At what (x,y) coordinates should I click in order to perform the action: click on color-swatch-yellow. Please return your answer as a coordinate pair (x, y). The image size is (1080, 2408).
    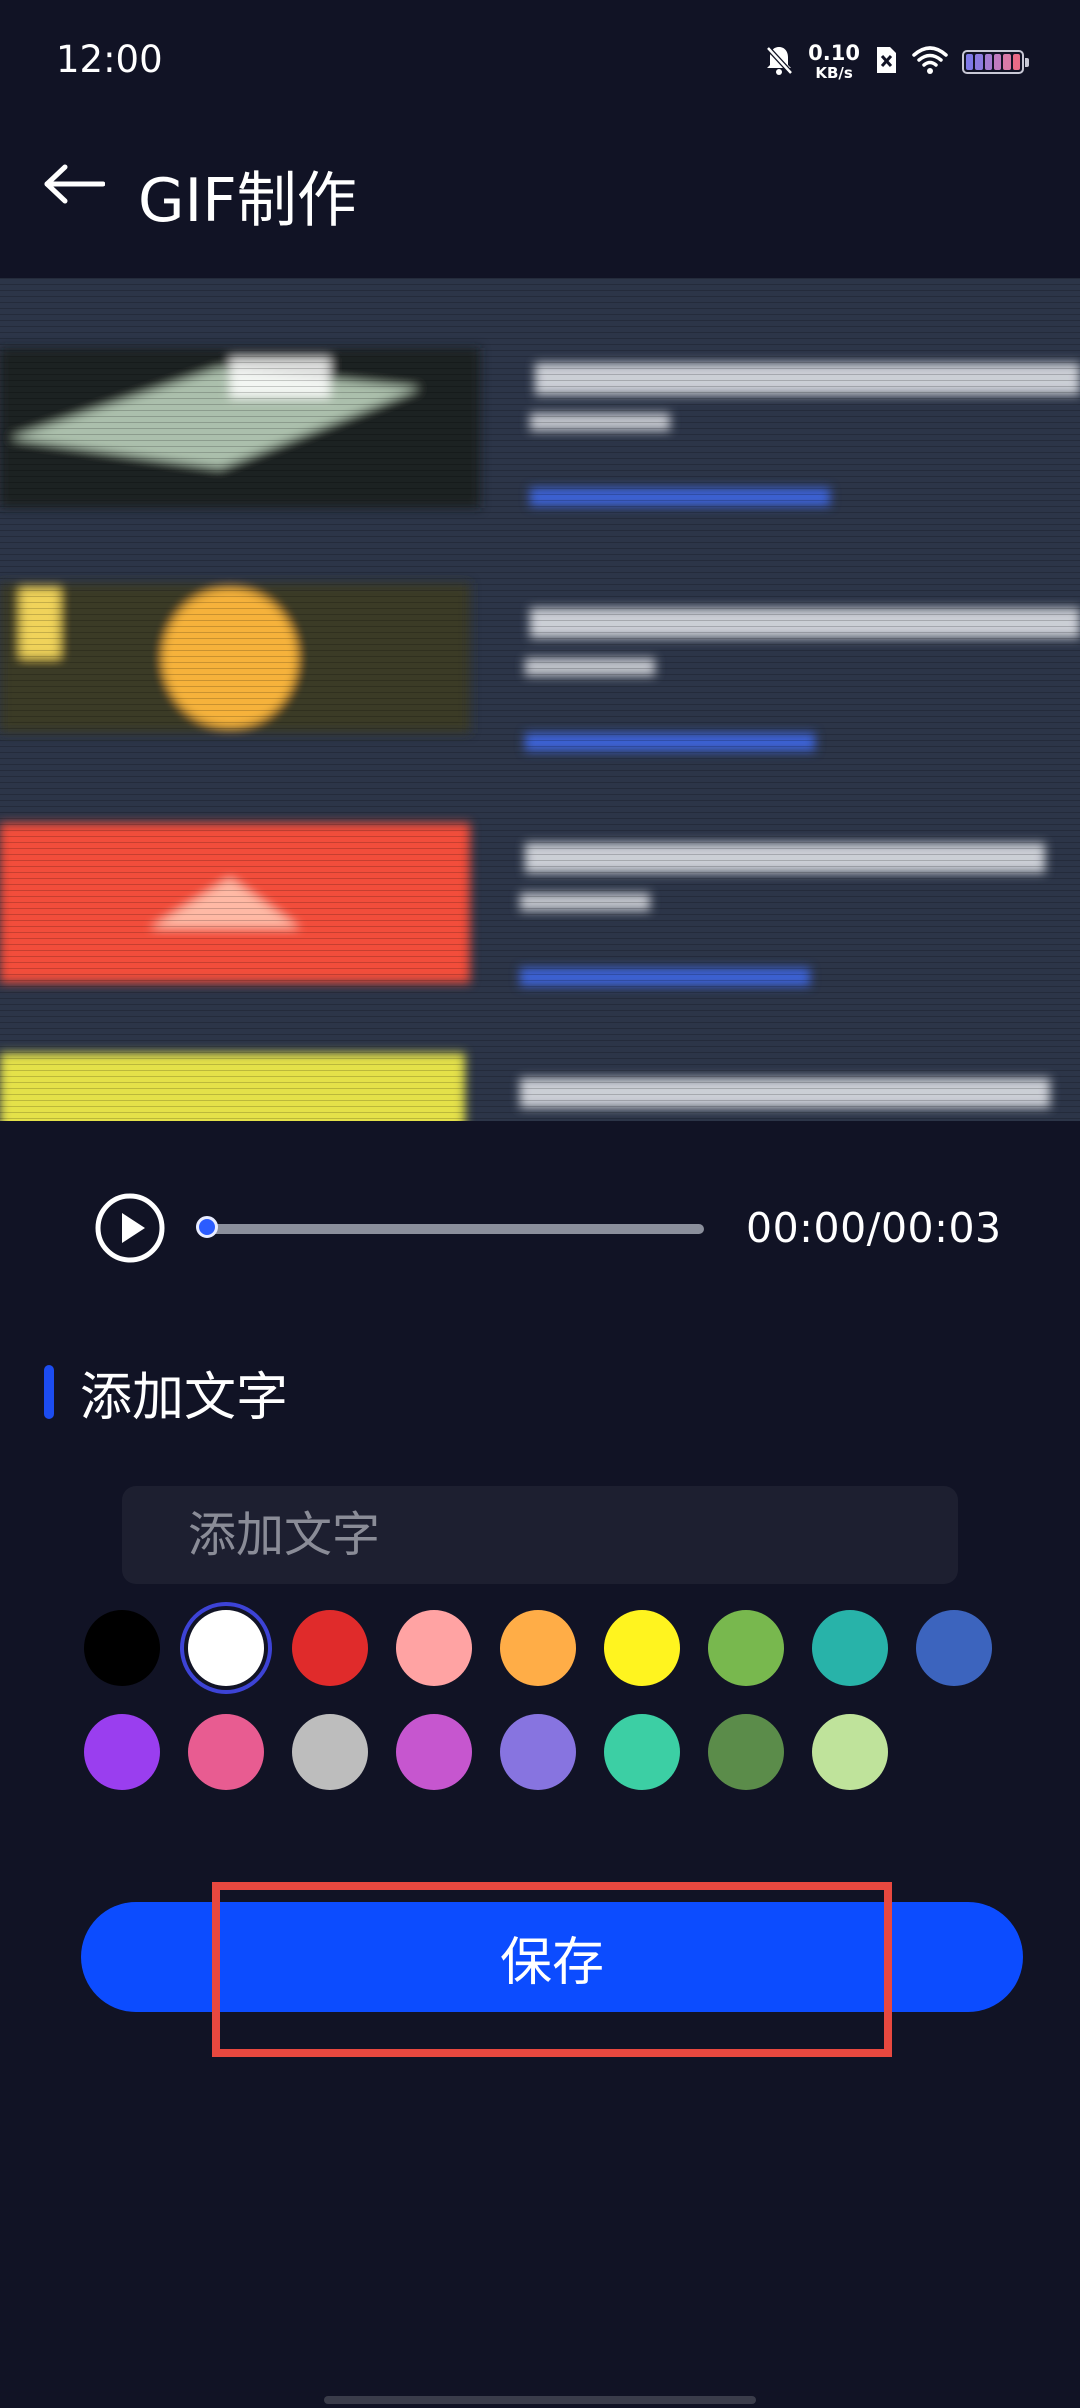
    Looking at the image, I should click on (642, 1648).